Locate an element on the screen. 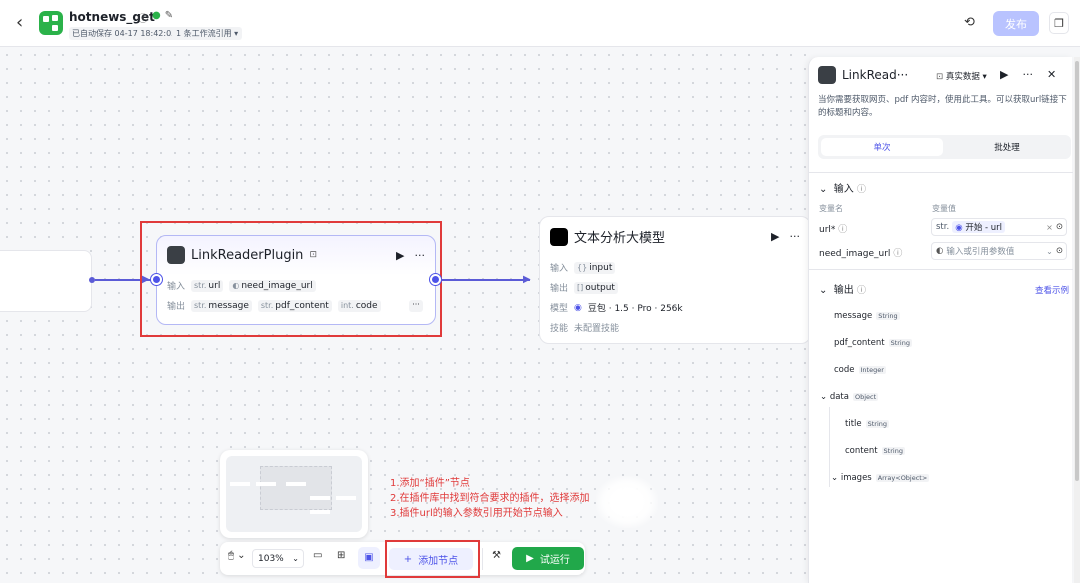 The width and height of the screenshot is (1080, 583). llm-output-tag: [] output is located at coordinates (596, 287).